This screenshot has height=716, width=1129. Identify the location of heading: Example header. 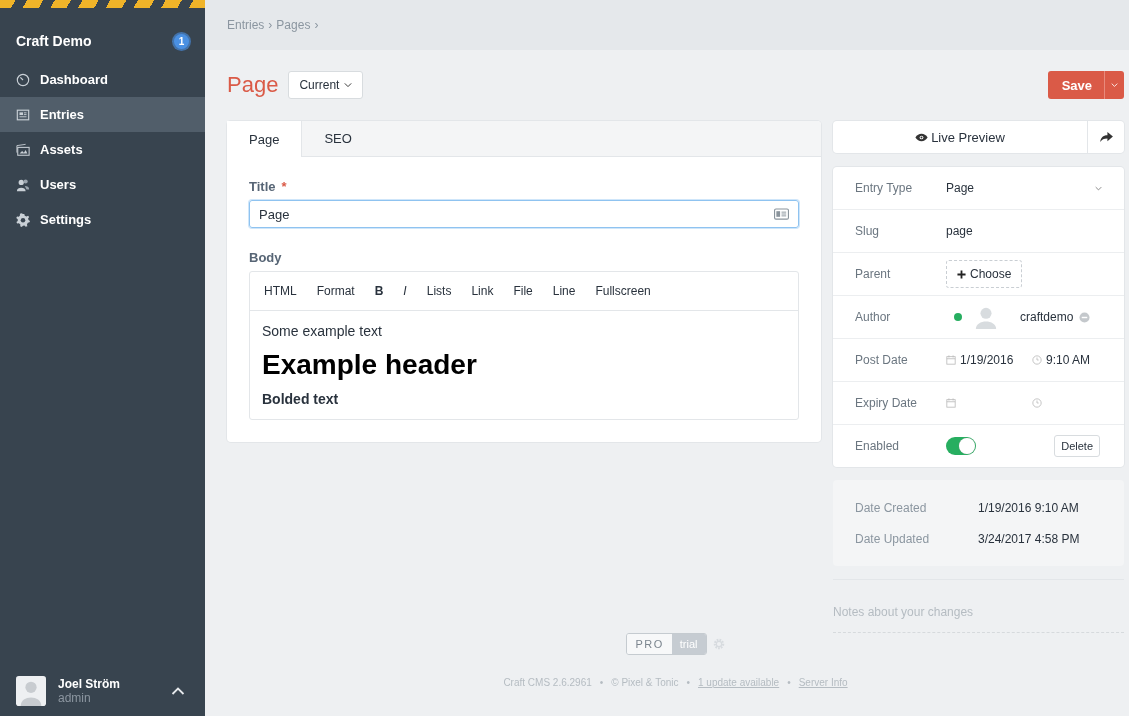
(370, 365).